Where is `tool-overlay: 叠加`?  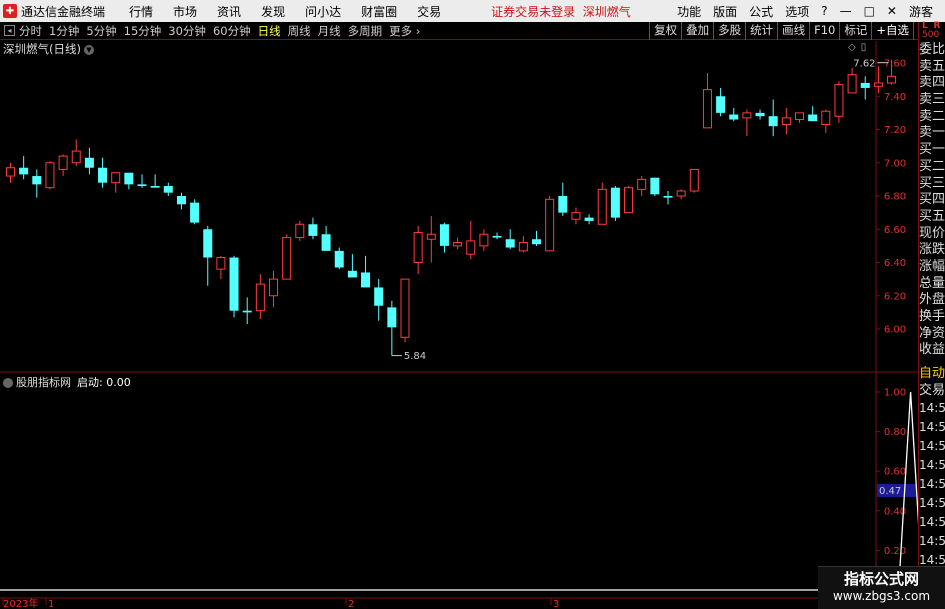
tool-overlay: 叠加 is located at coordinates (697, 31).